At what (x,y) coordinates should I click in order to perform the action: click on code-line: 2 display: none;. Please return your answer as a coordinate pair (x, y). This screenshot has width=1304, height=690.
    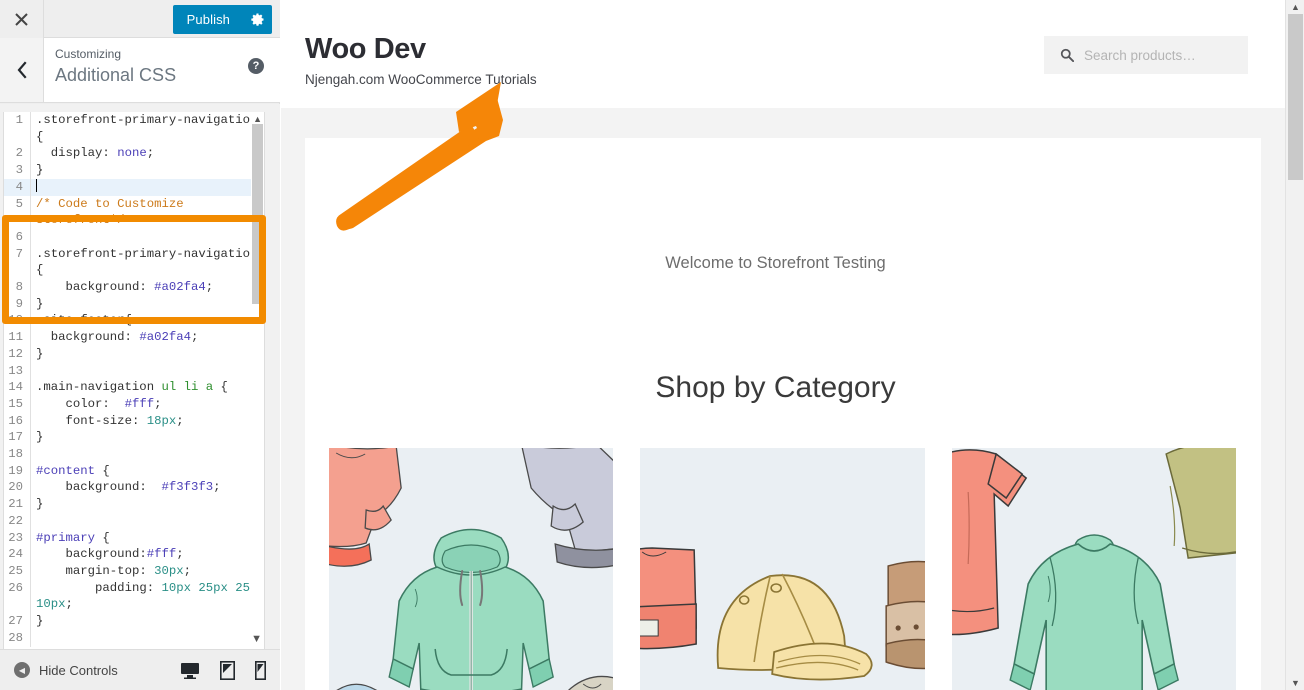
    Looking at the image, I should click on (134, 154).